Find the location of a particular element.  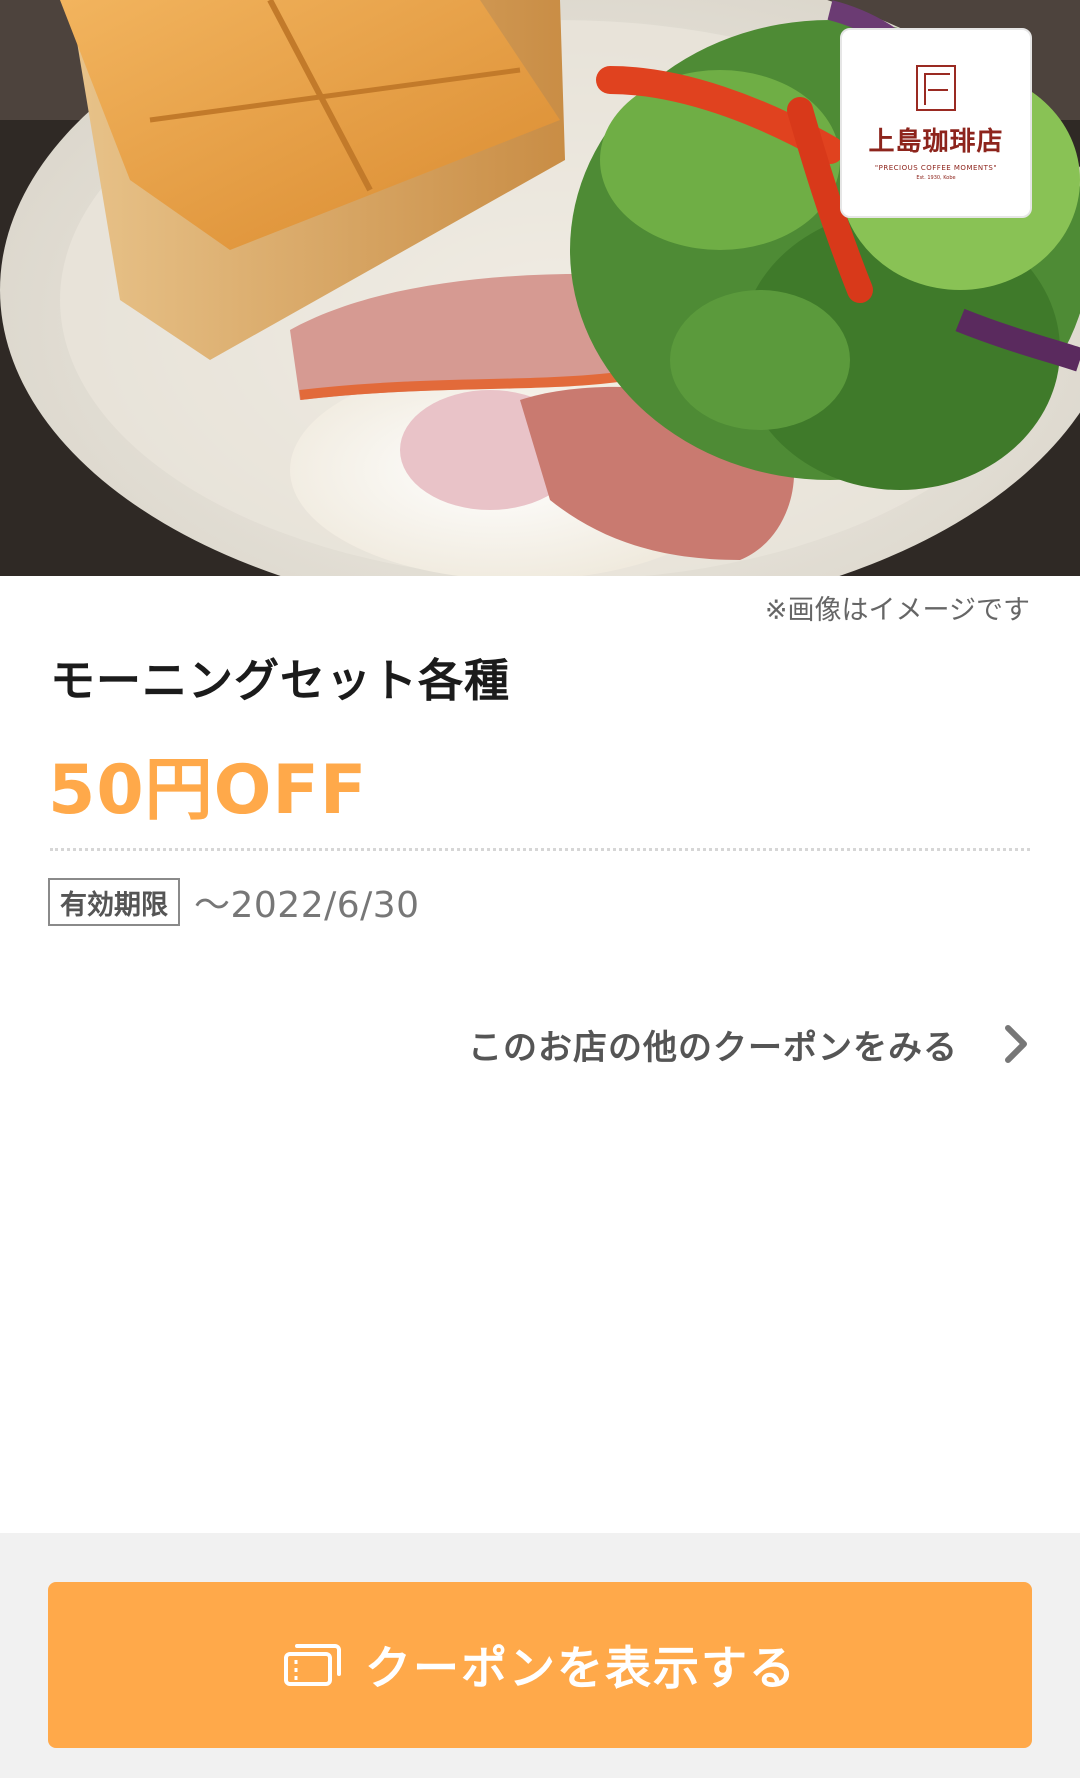

validity-date: 〜2022/6/30 is located at coordinates (307, 905).